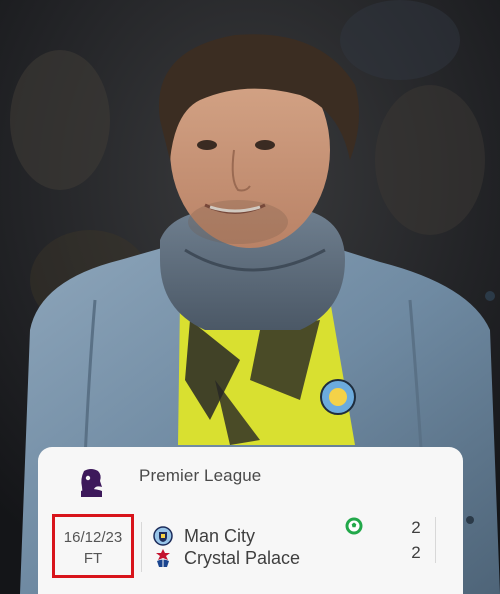 This screenshot has width=500, height=594. I want to click on football-icon, so click(354, 526).